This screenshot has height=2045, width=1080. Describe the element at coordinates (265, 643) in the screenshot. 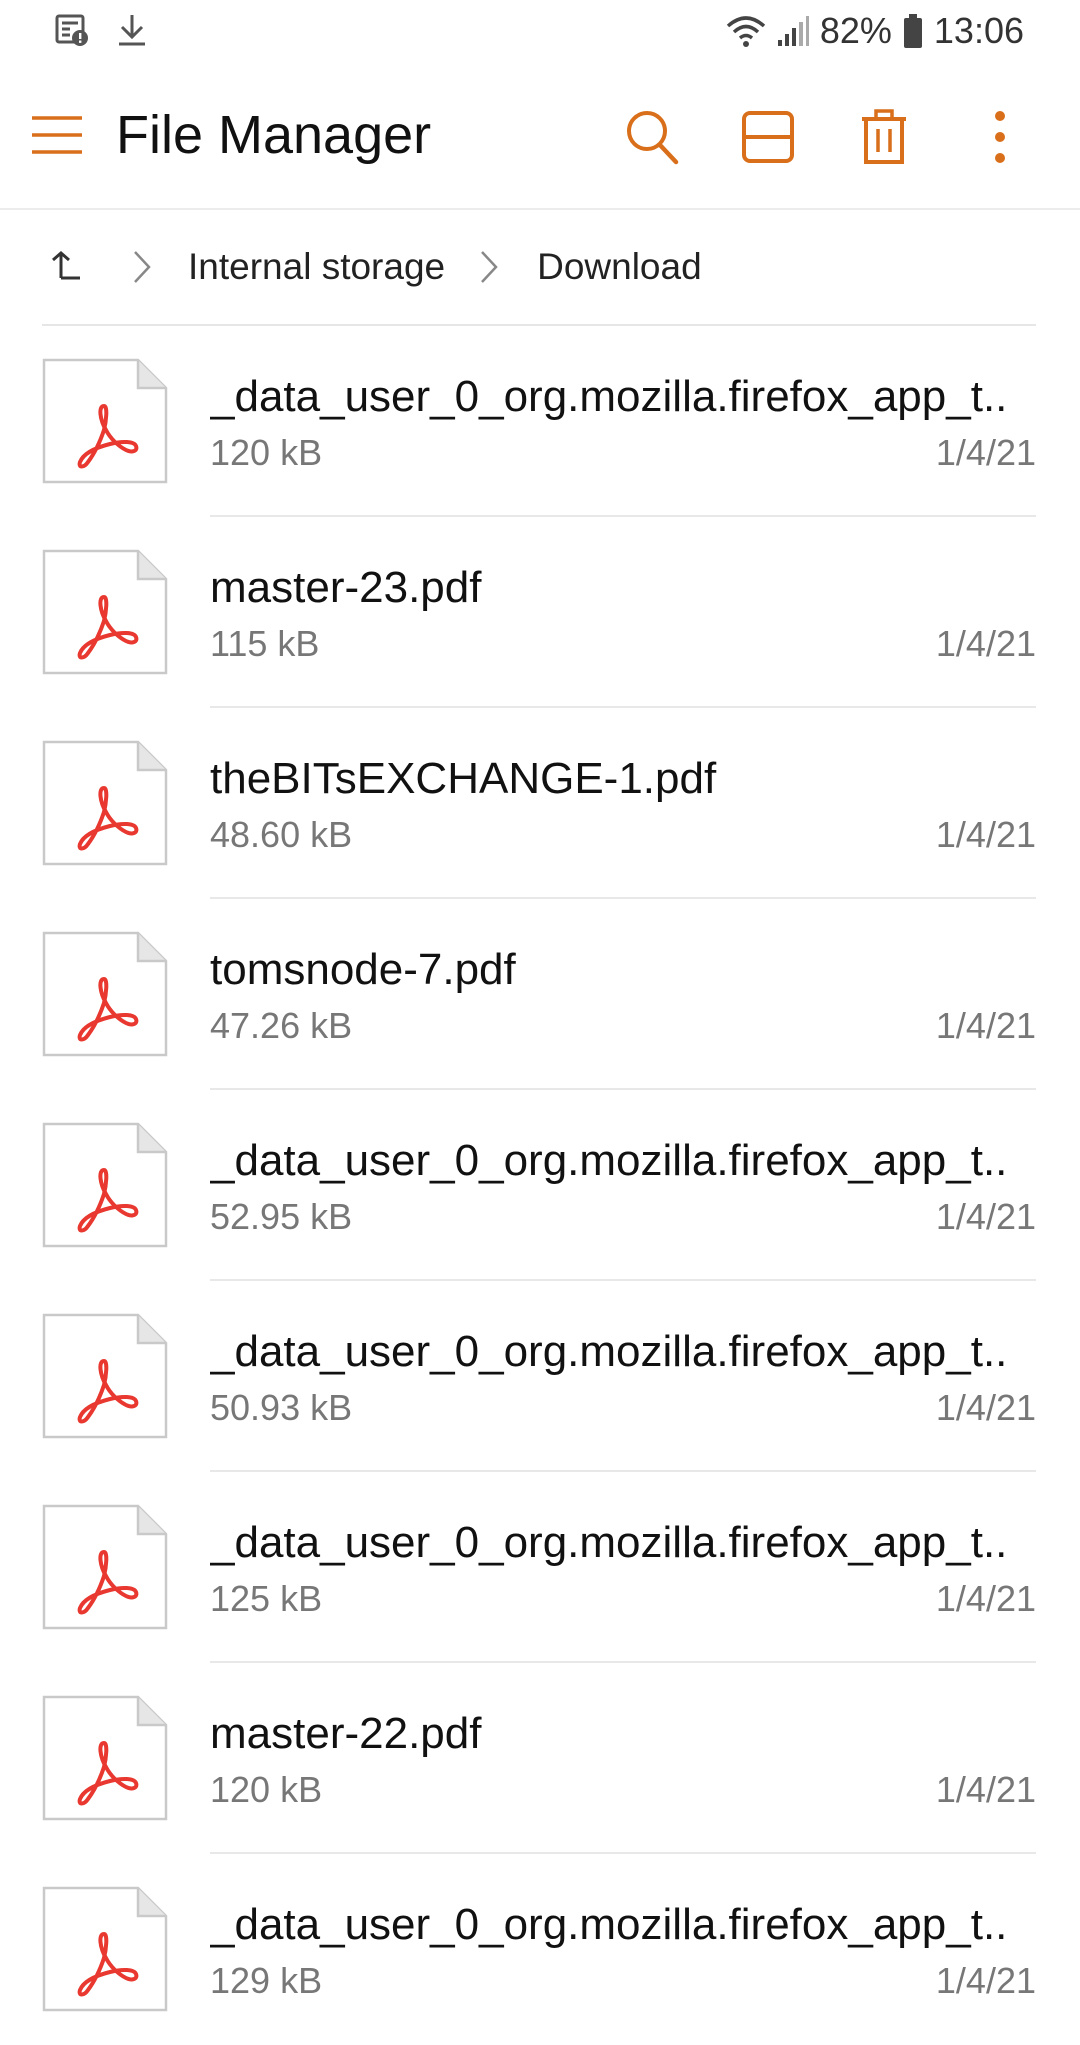

I see `file-size: 115 kB` at that location.